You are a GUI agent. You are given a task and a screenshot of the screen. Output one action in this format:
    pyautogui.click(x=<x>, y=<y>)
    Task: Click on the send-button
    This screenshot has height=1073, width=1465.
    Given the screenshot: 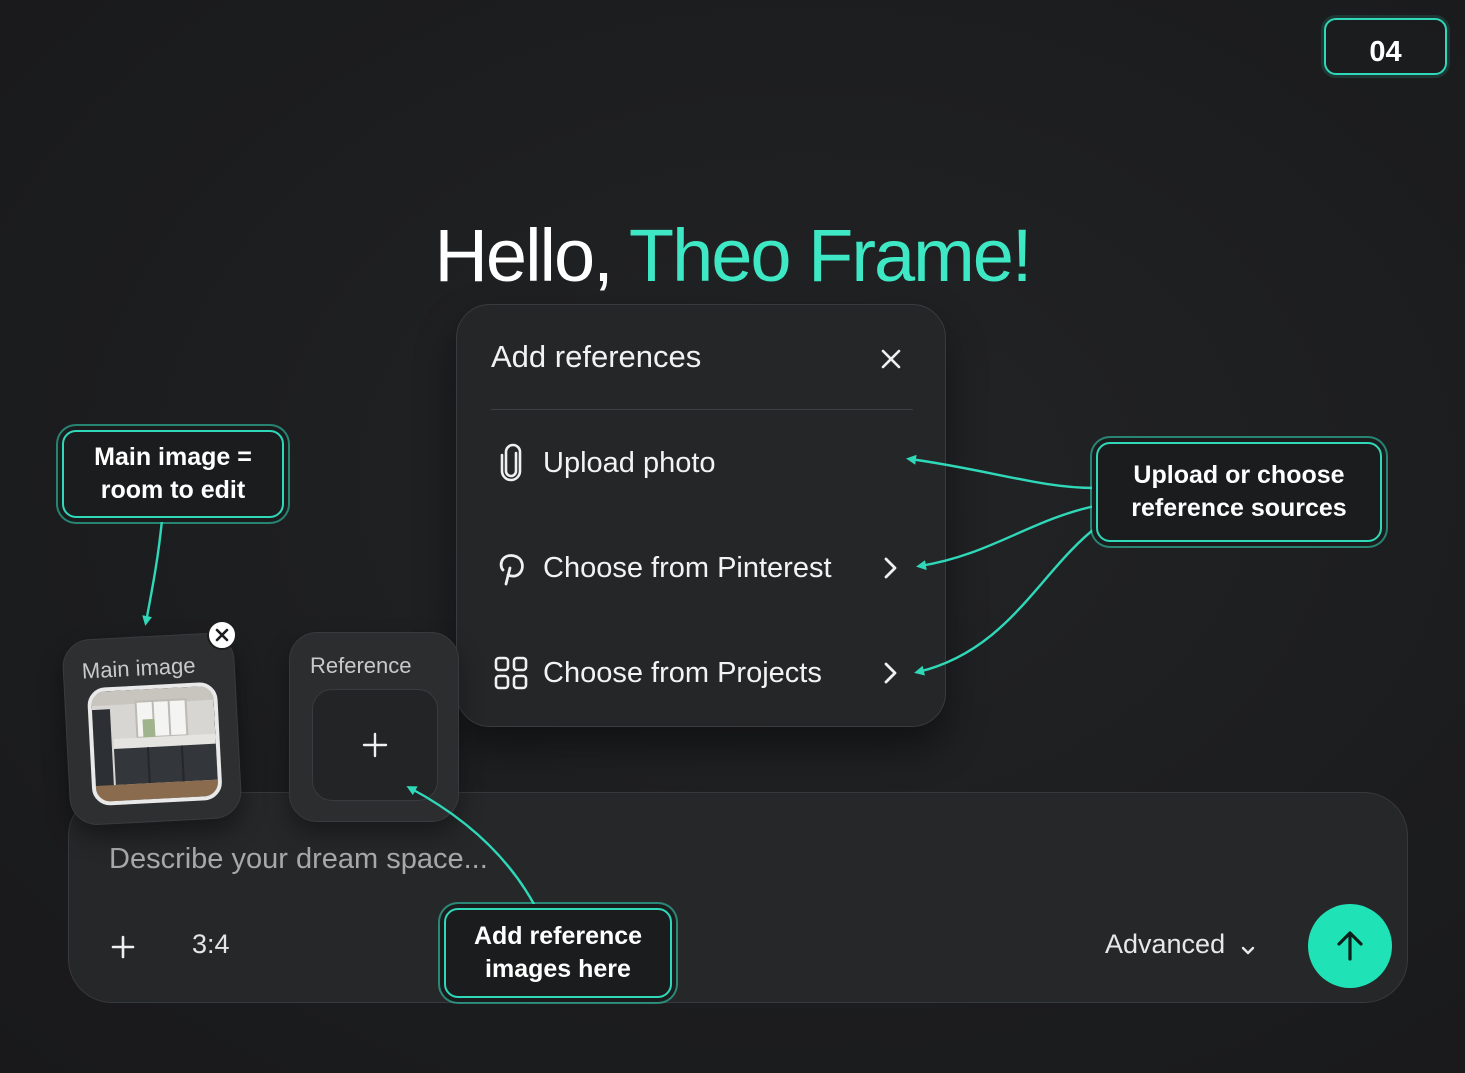 What is the action you would take?
    pyautogui.click(x=1350, y=946)
    